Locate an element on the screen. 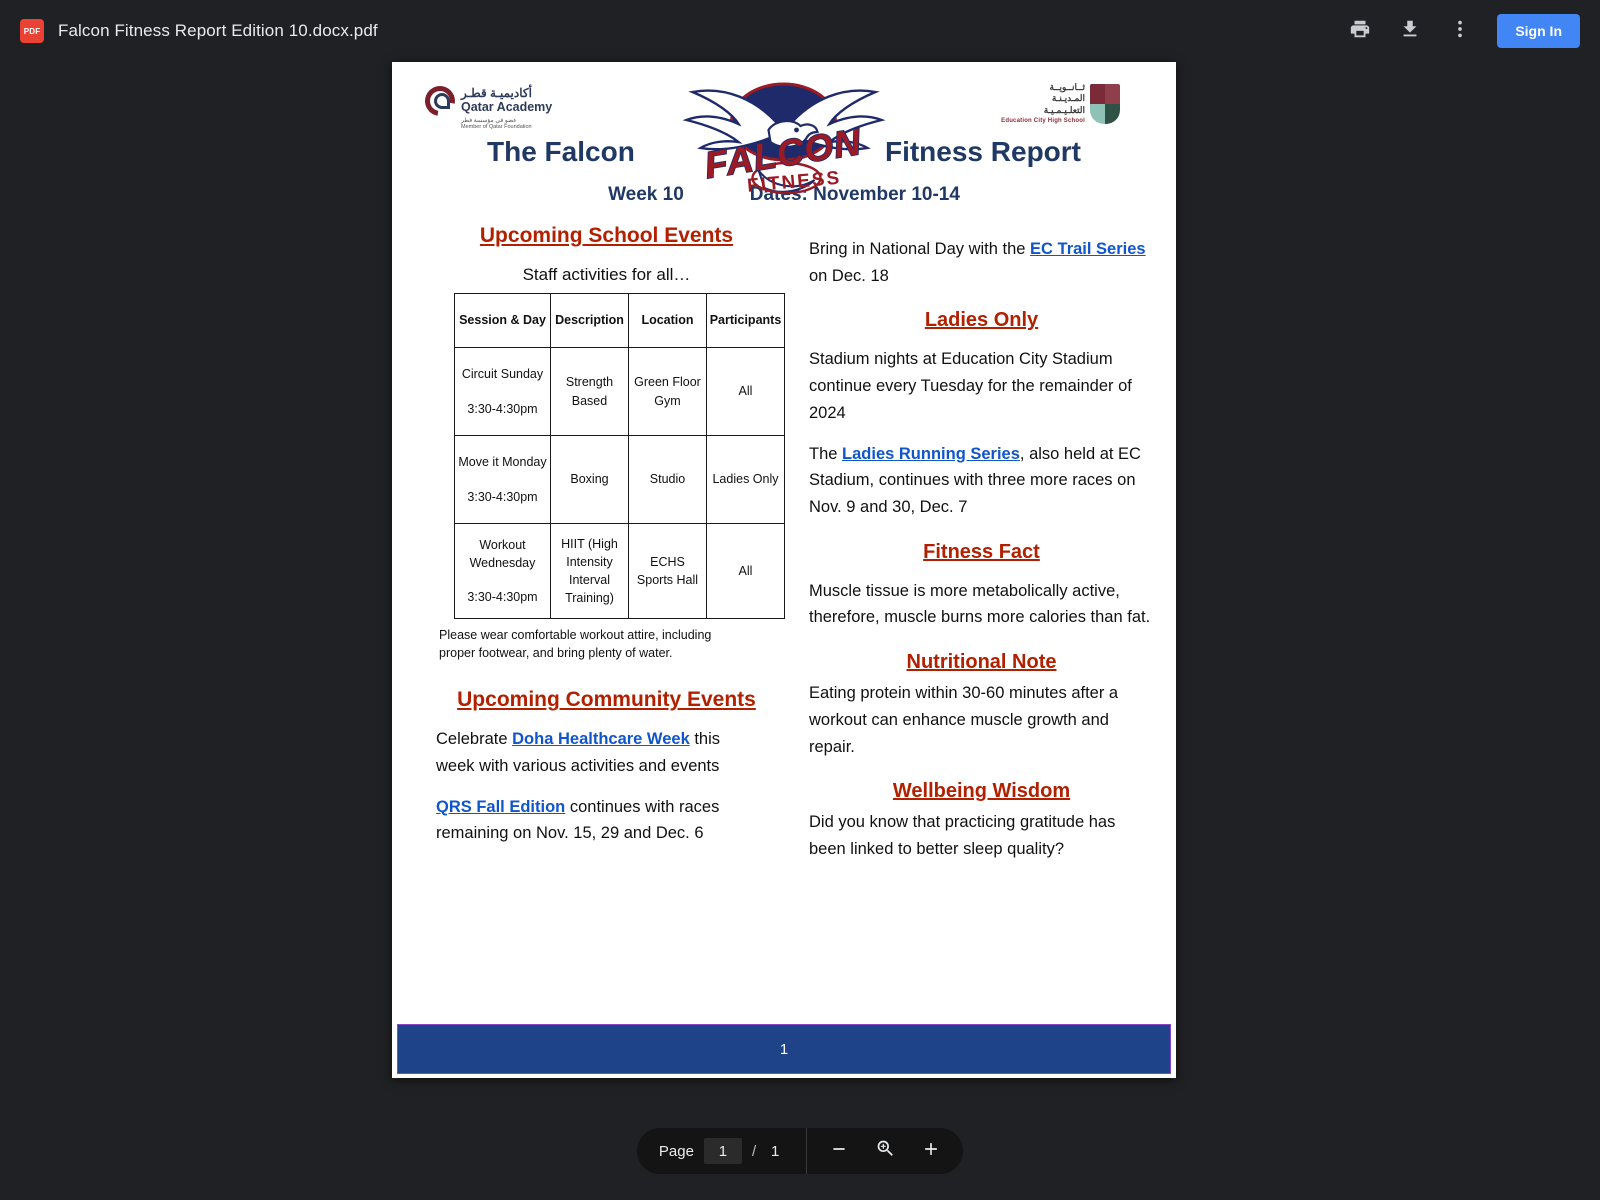  ec-trail-series-link: EC Trail Series is located at coordinates (1088, 249).